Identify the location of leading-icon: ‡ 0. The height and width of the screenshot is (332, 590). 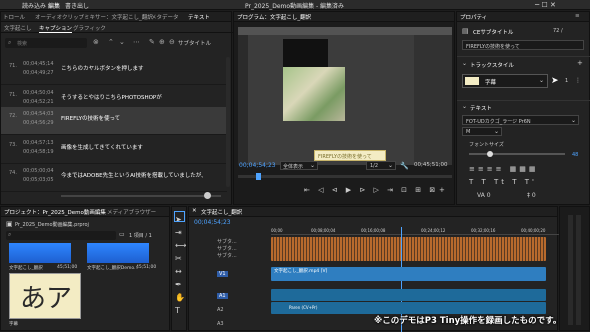
(531, 195).